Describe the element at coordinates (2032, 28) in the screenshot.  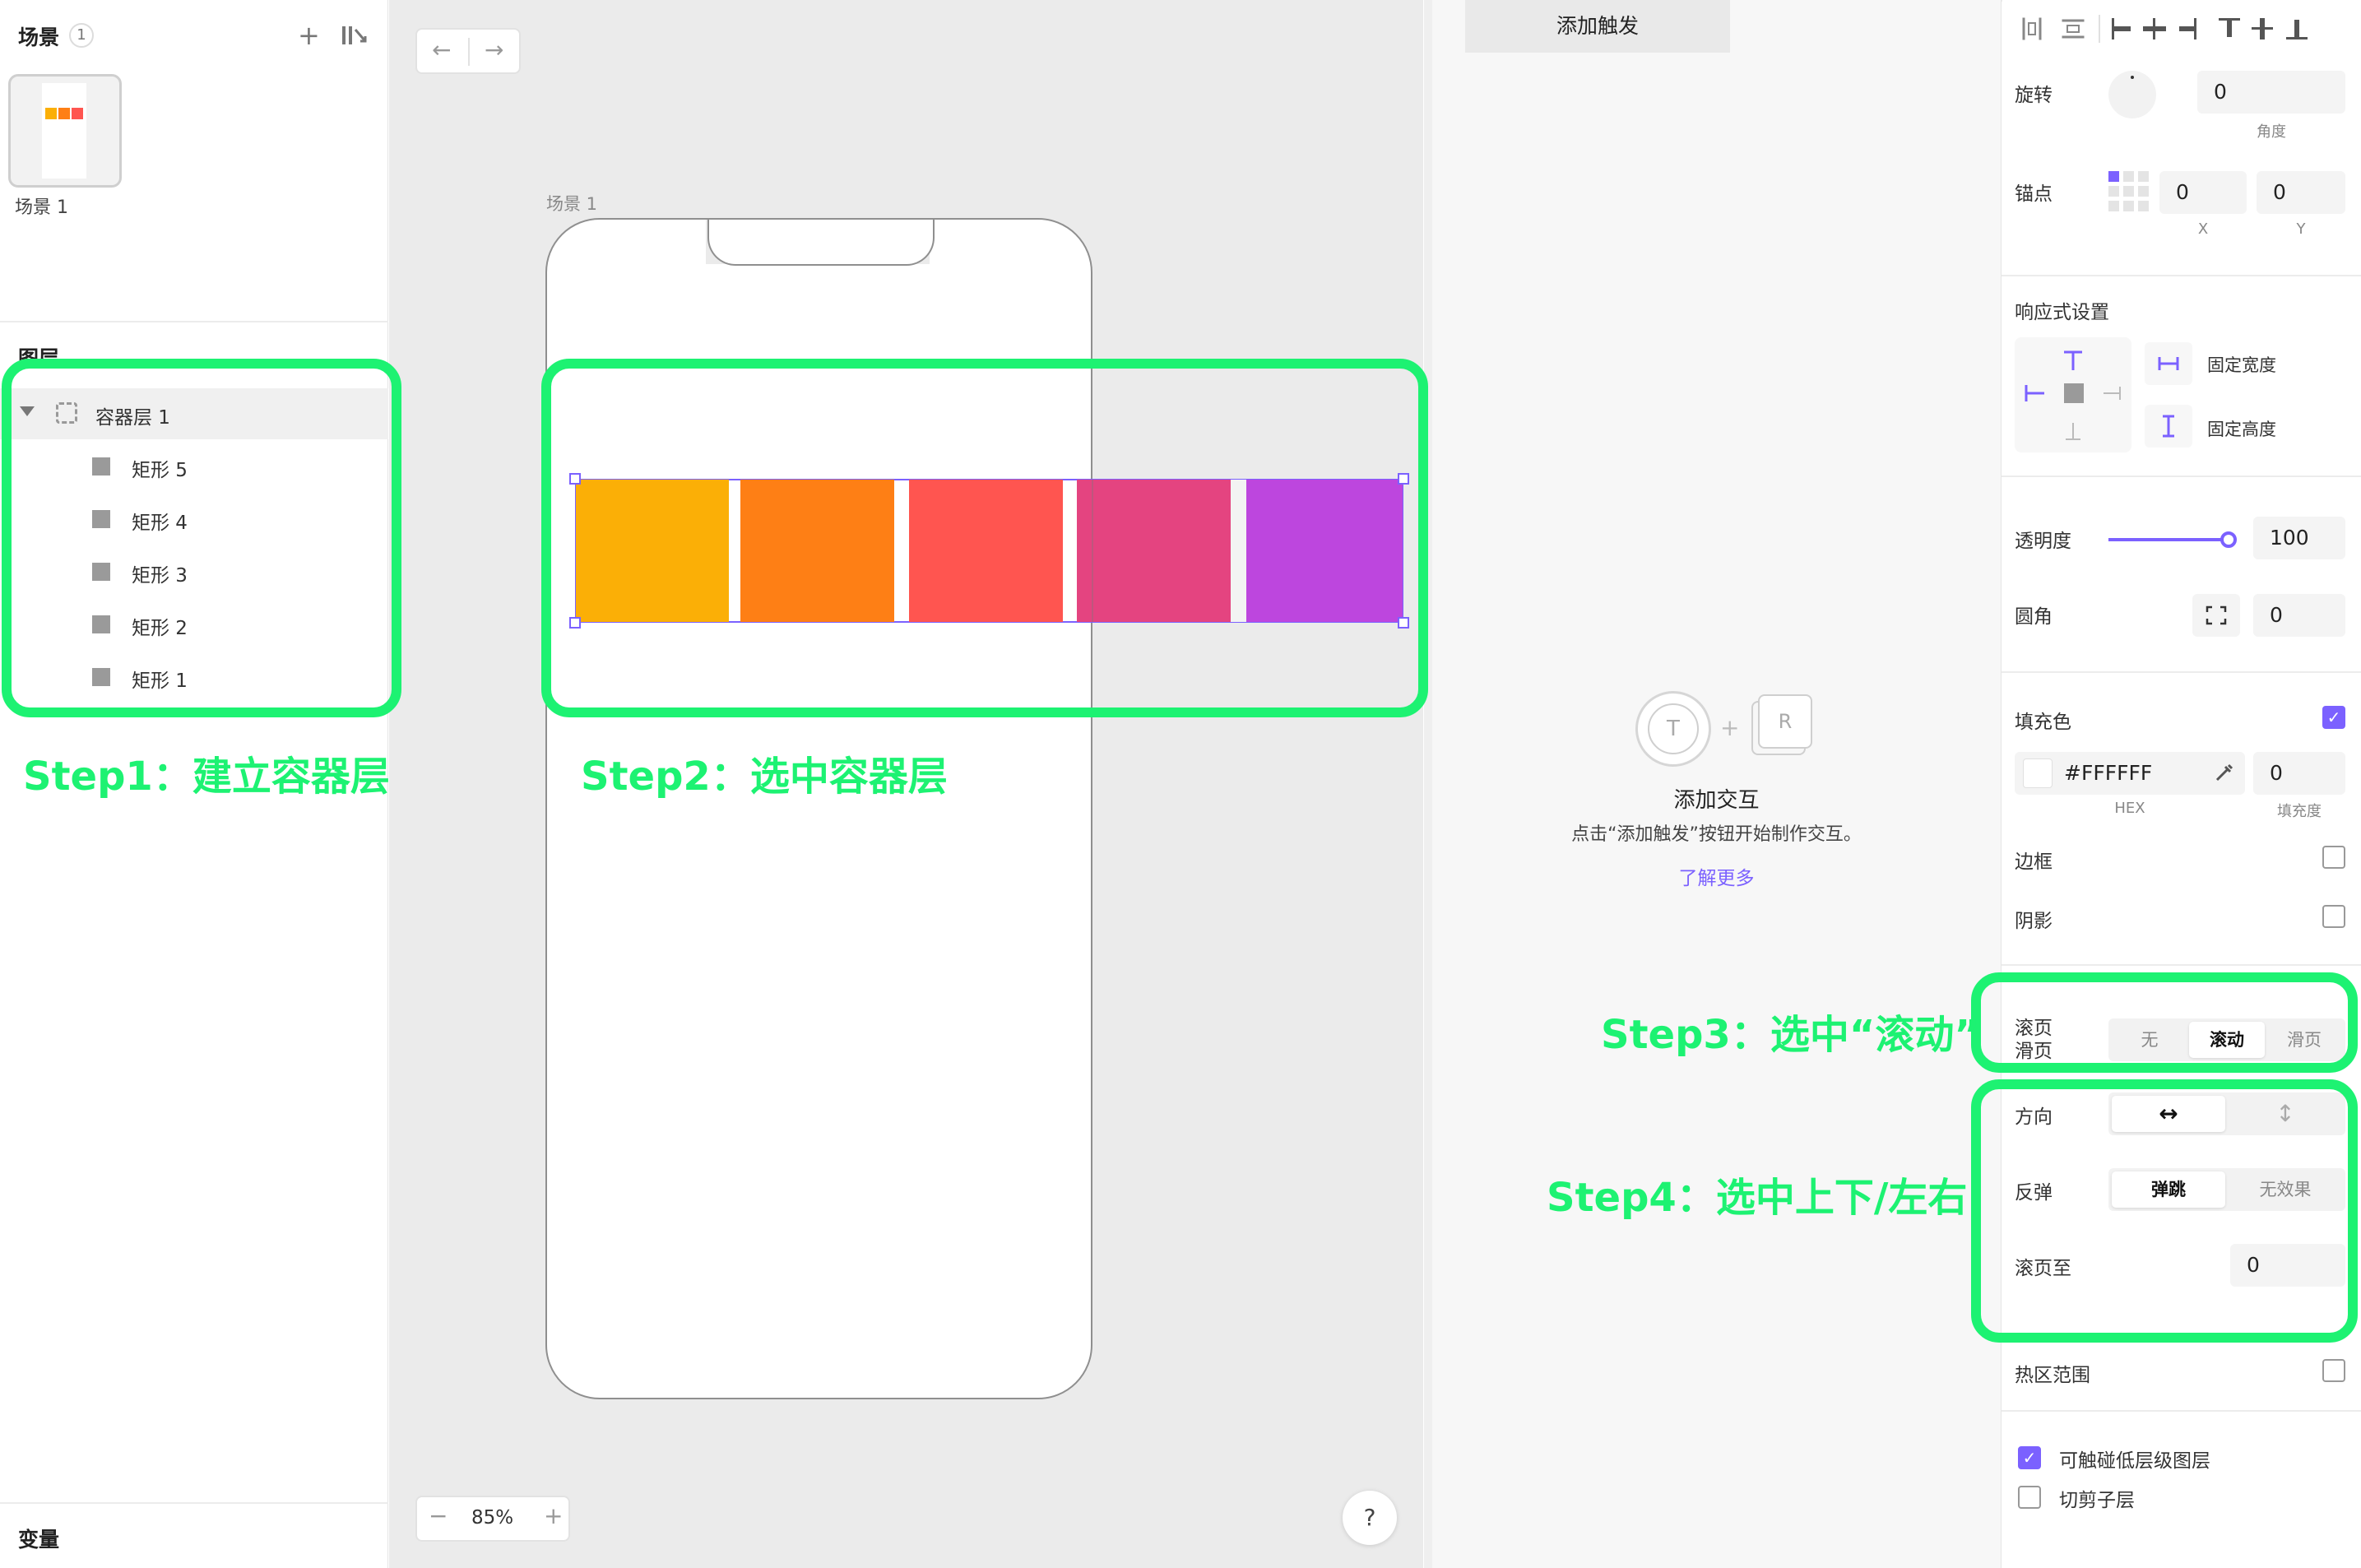
I see `distribute-horizontal-icon` at that location.